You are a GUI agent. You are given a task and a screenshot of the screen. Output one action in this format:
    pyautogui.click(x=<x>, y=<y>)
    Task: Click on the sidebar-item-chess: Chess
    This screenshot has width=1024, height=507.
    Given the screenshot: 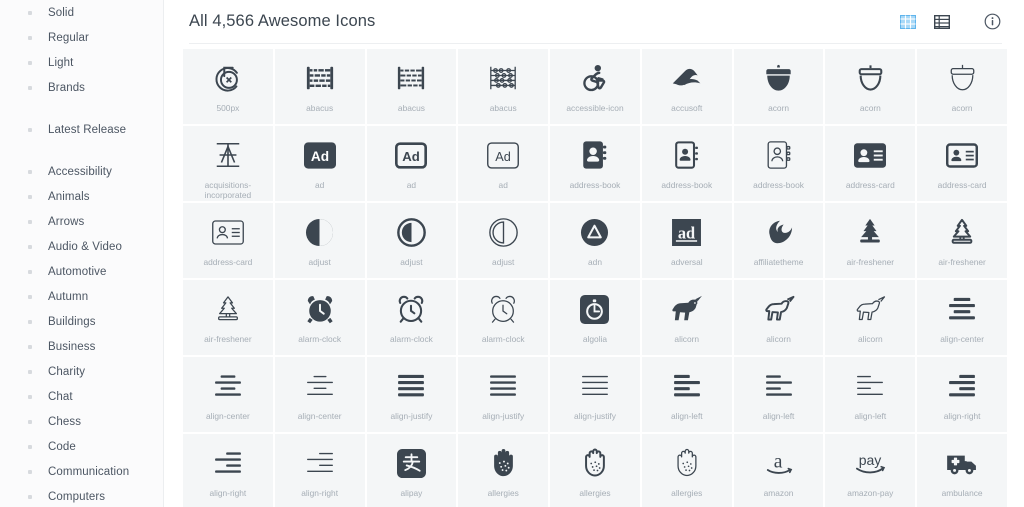 What is the action you would take?
    pyautogui.click(x=81, y=421)
    